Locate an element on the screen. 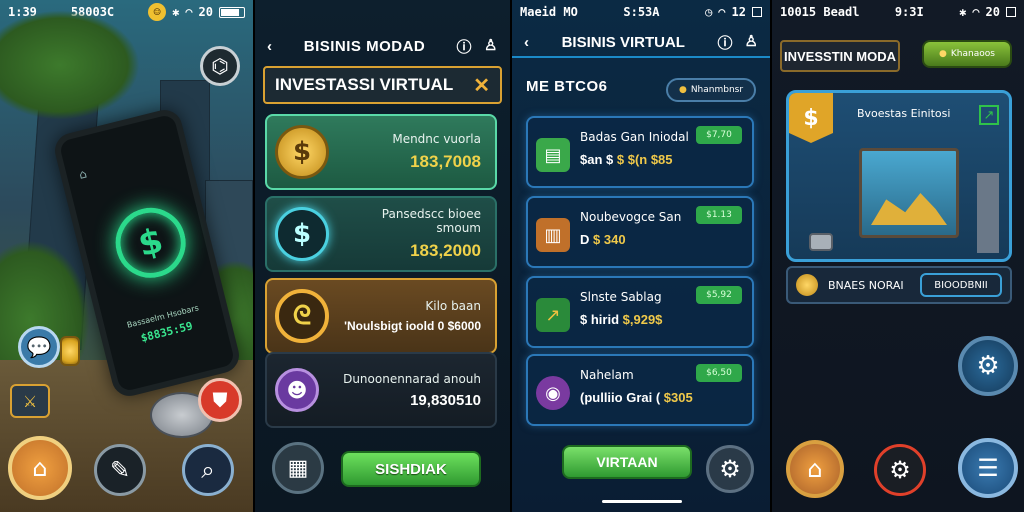 The width and height of the screenshot is (1024, 512). card-value-row: D $ 340 is located at coordinates (603, 239).